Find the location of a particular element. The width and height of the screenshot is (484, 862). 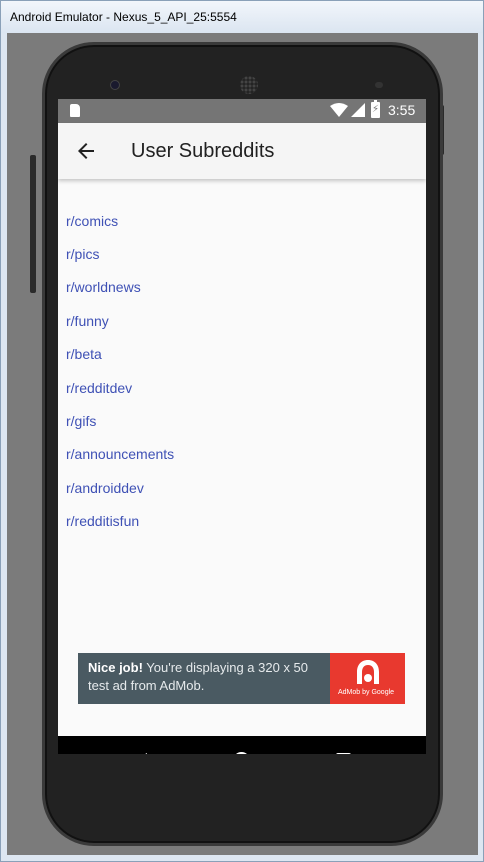

subreddit-item: r/pics is located at coordinates (242, 253).